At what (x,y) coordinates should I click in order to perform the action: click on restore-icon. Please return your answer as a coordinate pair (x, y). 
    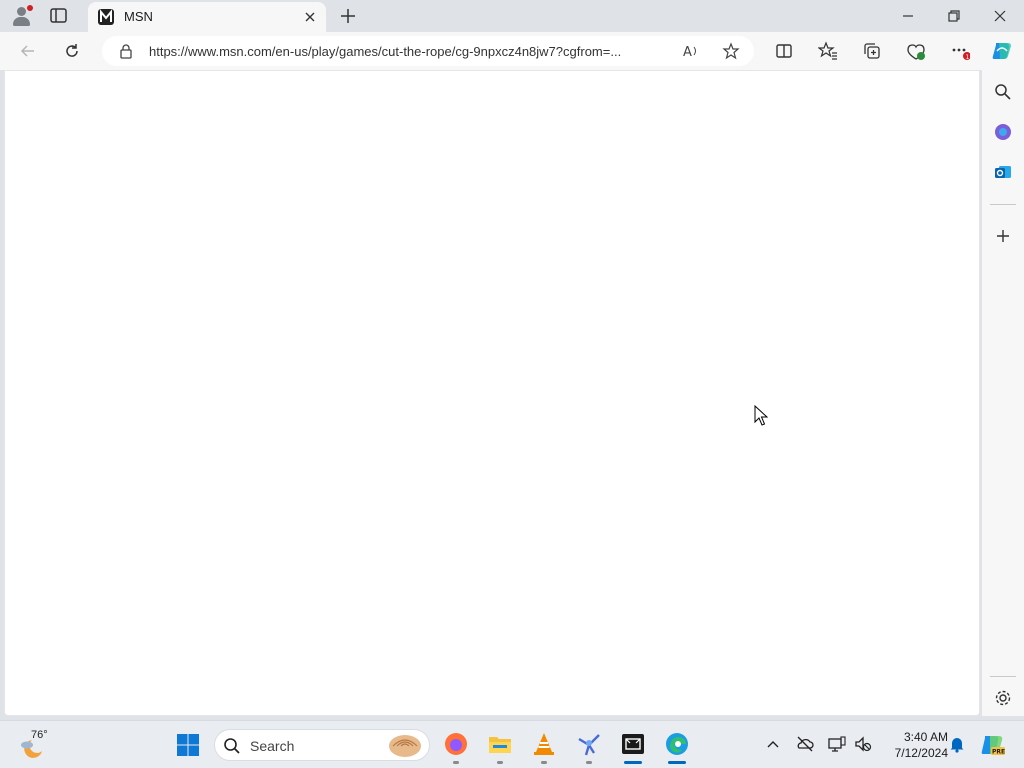
    Looking at the image, I should click on (954, 16).